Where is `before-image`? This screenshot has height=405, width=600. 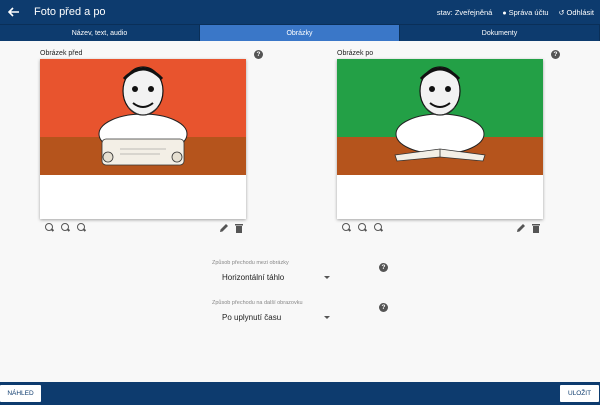 before-image is located at coordinates (143, 139).